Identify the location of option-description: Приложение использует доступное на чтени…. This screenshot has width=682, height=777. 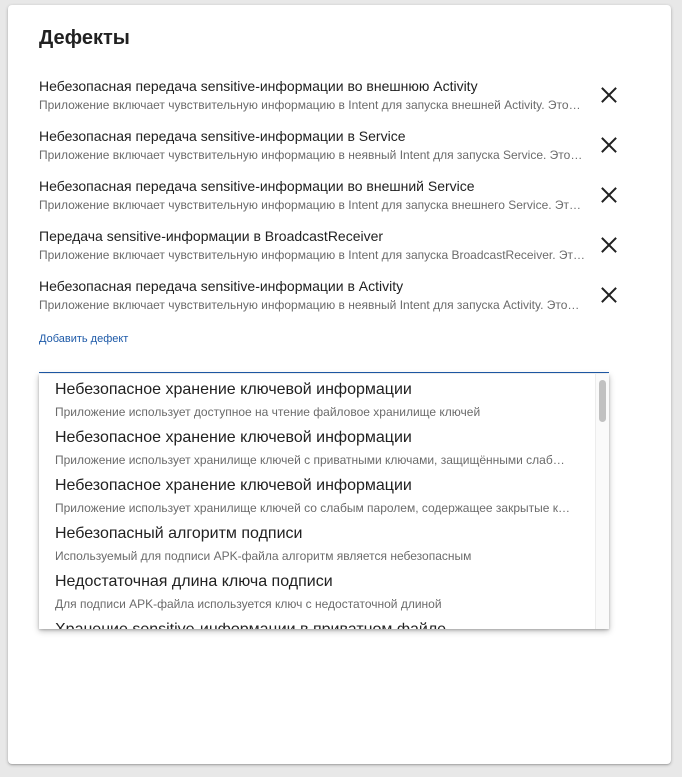
(268, 412).